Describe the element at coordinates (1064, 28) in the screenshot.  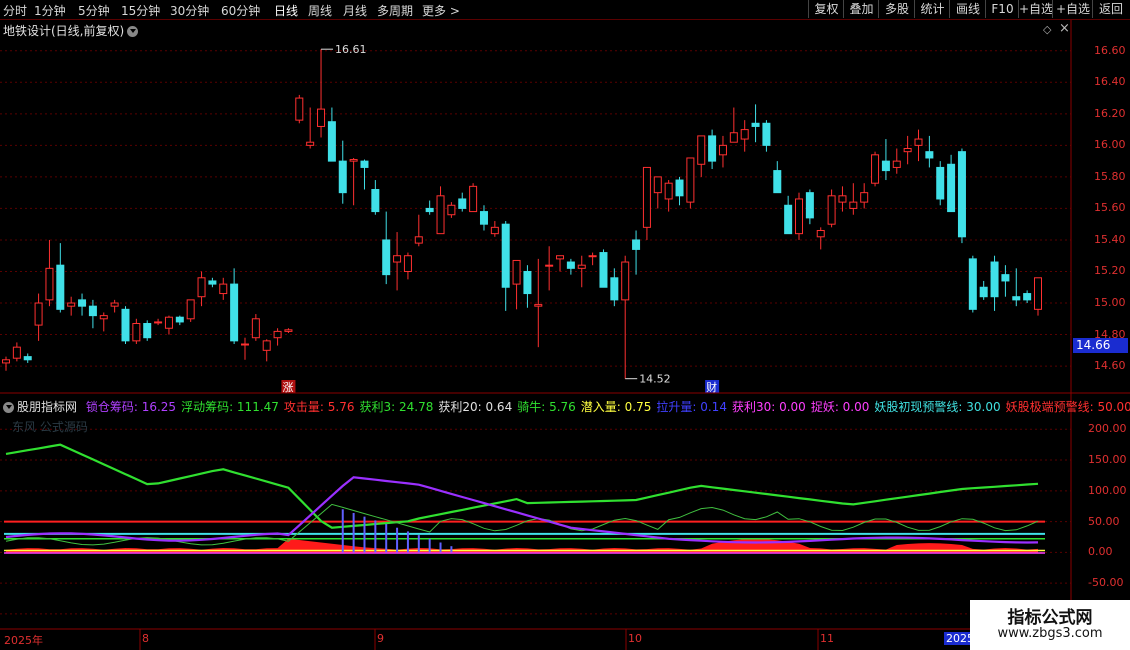
I see `close-icon: ×` at that location.